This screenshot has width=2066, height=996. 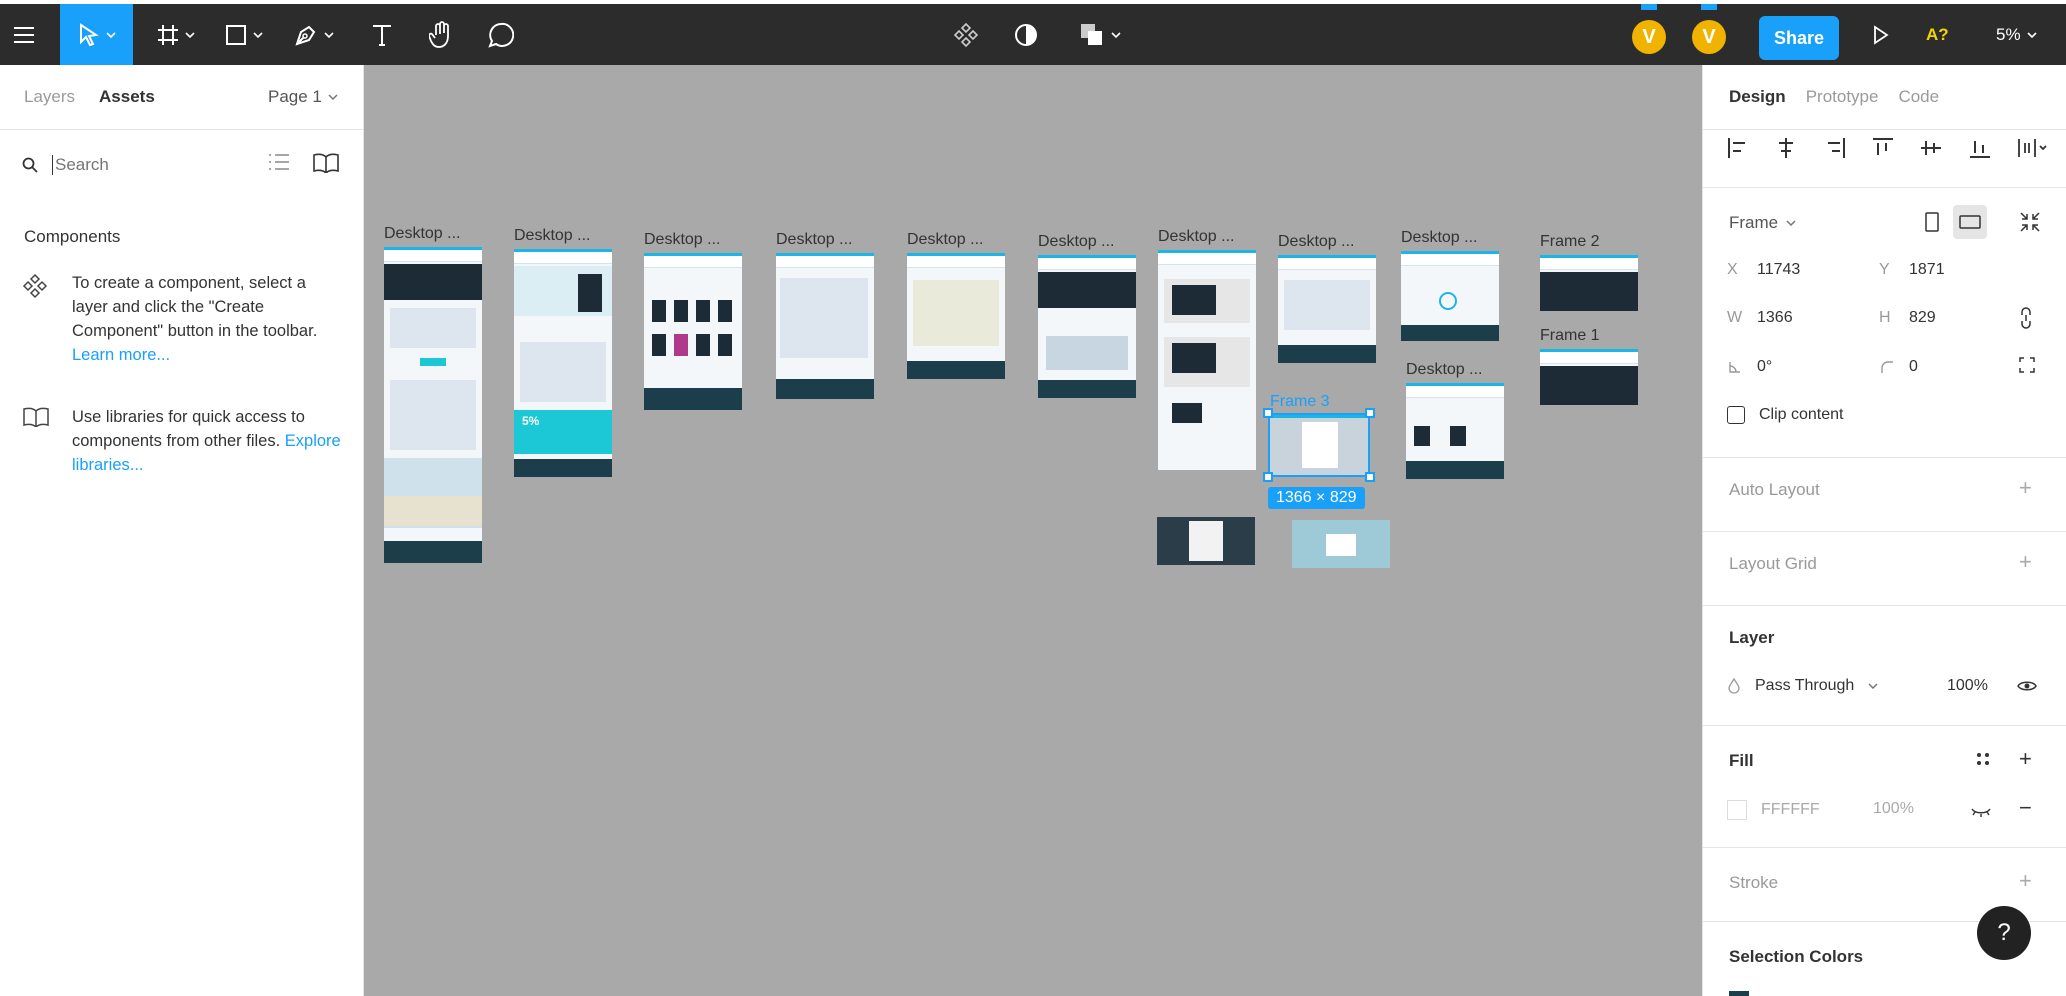 I want to click on landscape-orientation-button, so click(x=1970, y=222).